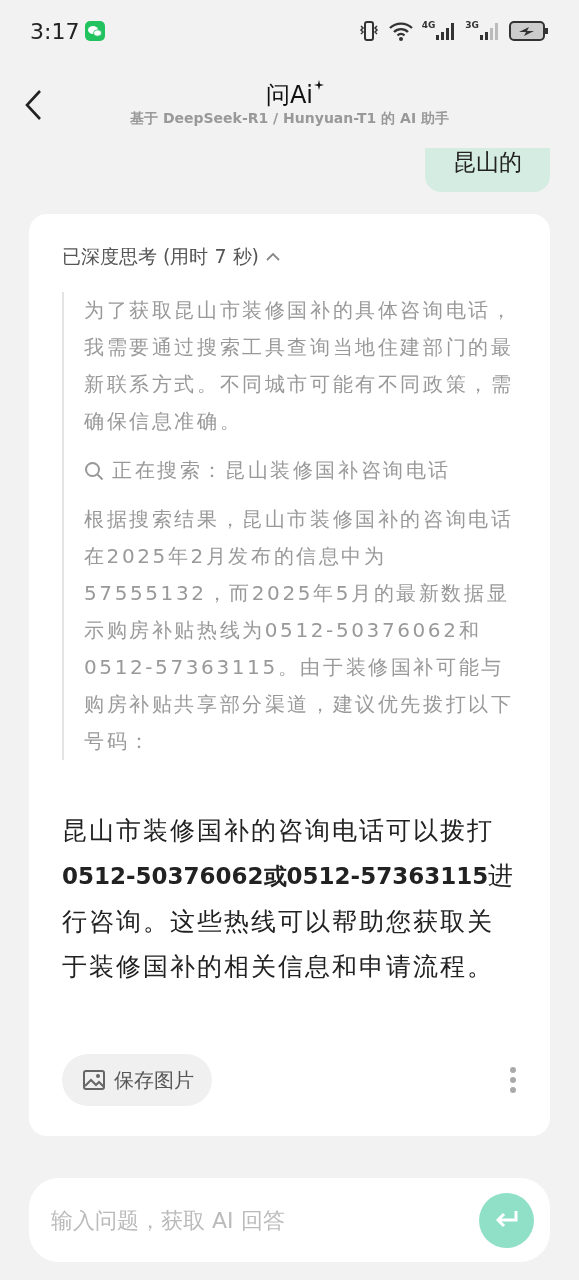 Image resolution: width=579 pixels, height=1280 pixels. What do you see at coordinates (94, 1080) in the screenshot?
I see `image-icon` at bounding box center [94, 1080].